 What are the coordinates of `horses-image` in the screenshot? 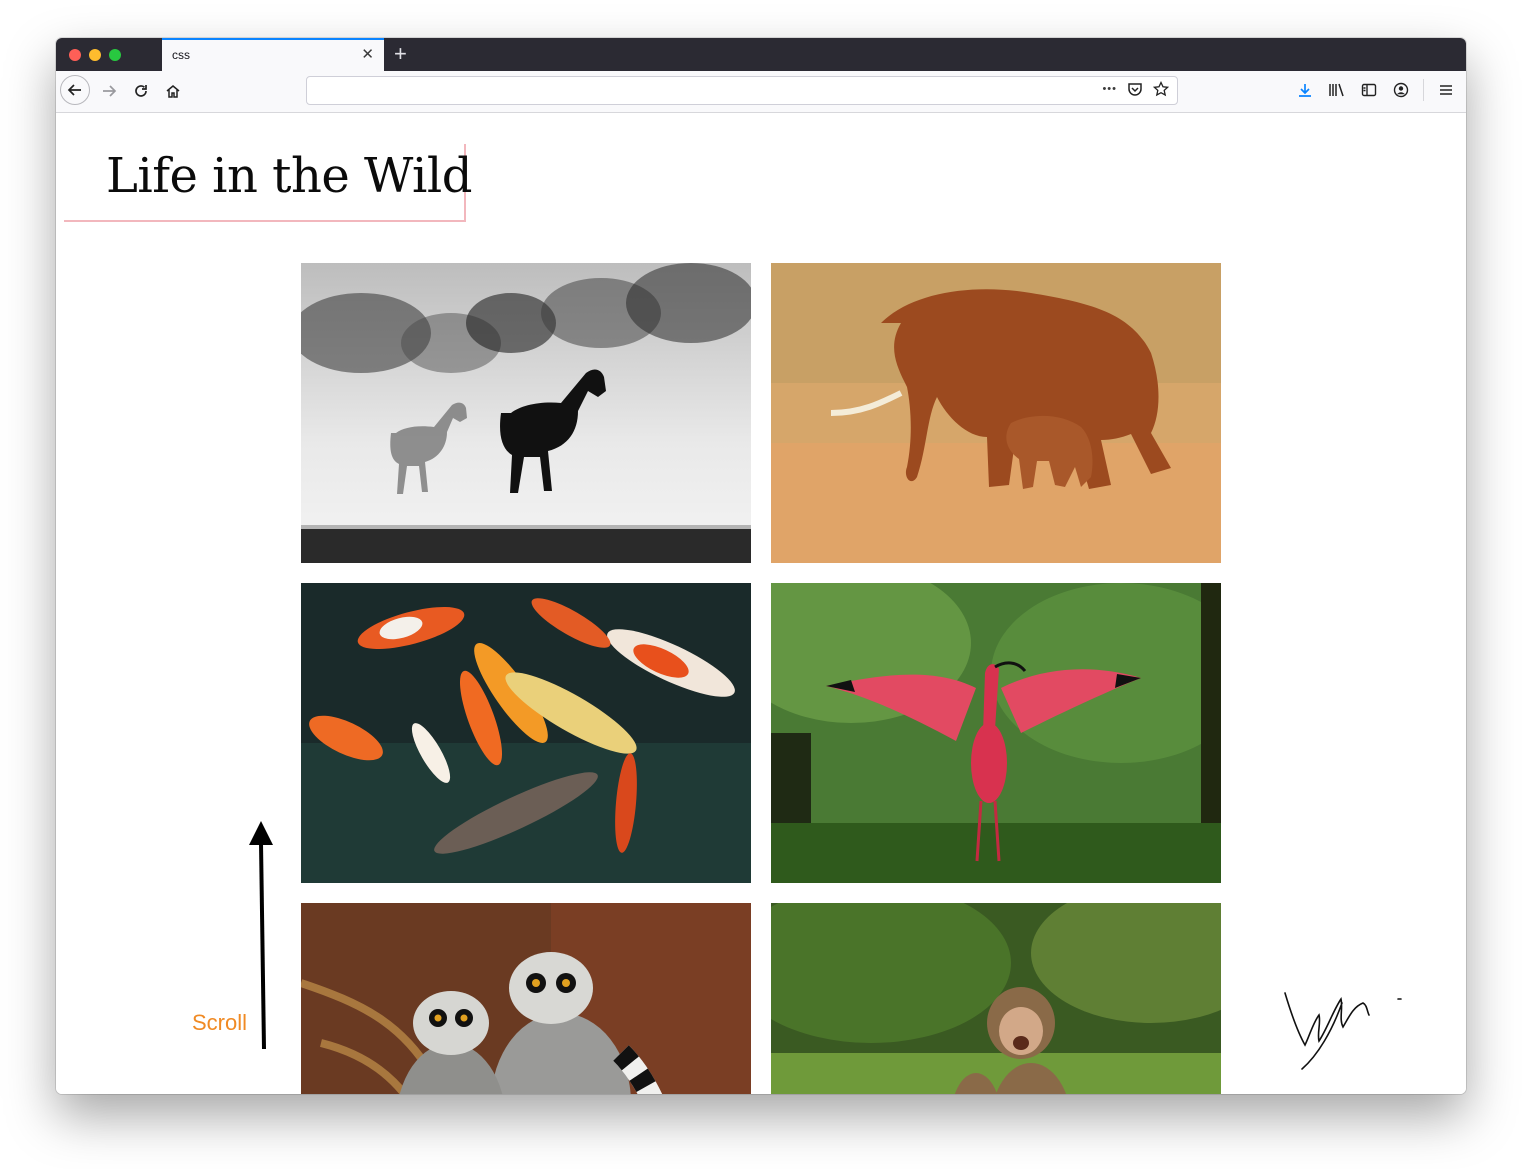 It's located at (526, 413).